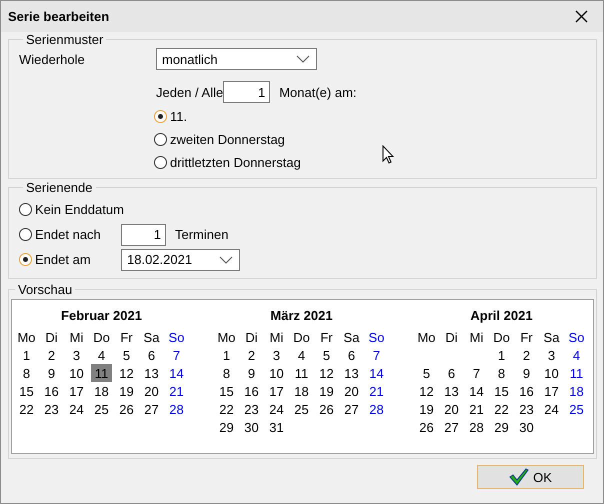 The width and height of the screenshot is (604, 504). What do you see at coordinates (519, 477) in the screenshot?
I see `checkmark-icon` at bounding box center [519, 477].